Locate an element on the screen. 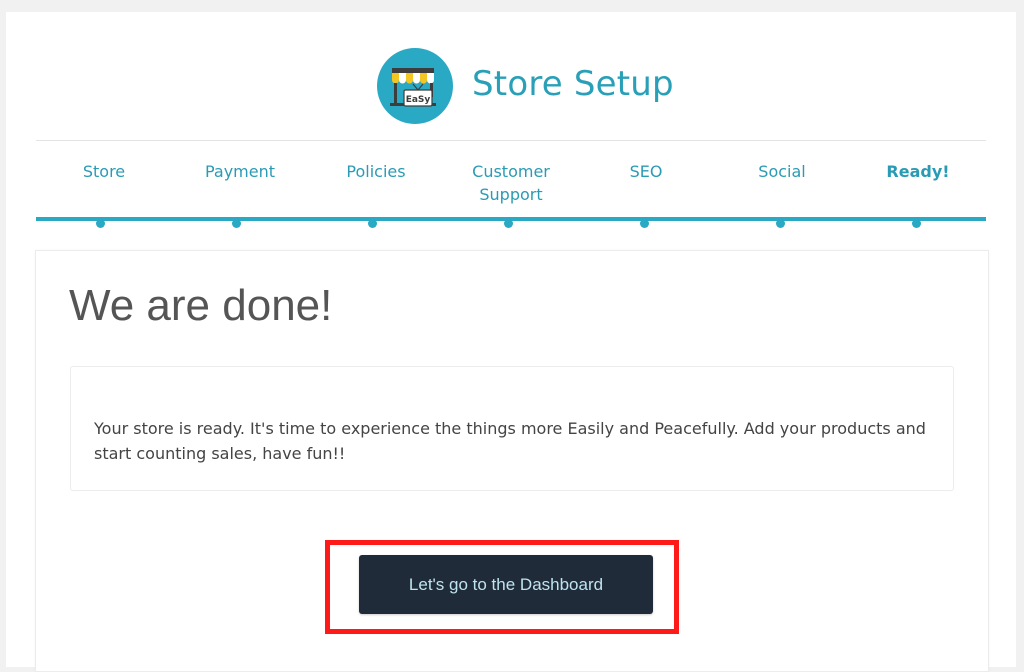  step-store: Store is located at coordinates (104, 171).